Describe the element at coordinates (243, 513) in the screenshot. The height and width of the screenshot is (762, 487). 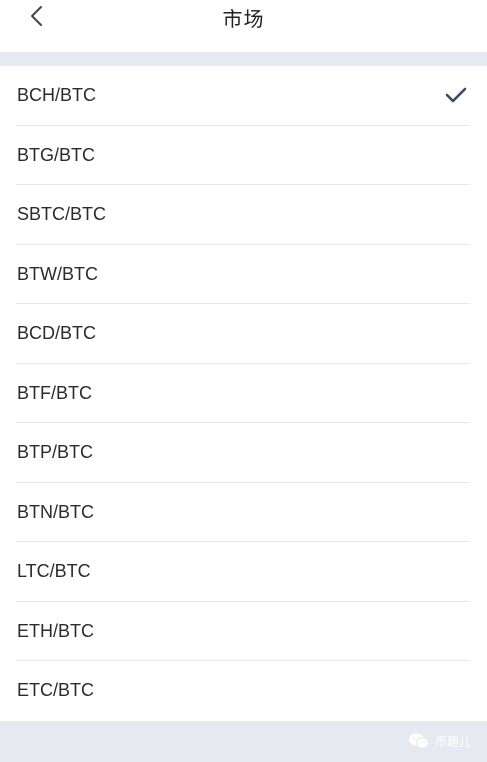
I see `market-row-btn-btc: BTN/BTC` at that location.